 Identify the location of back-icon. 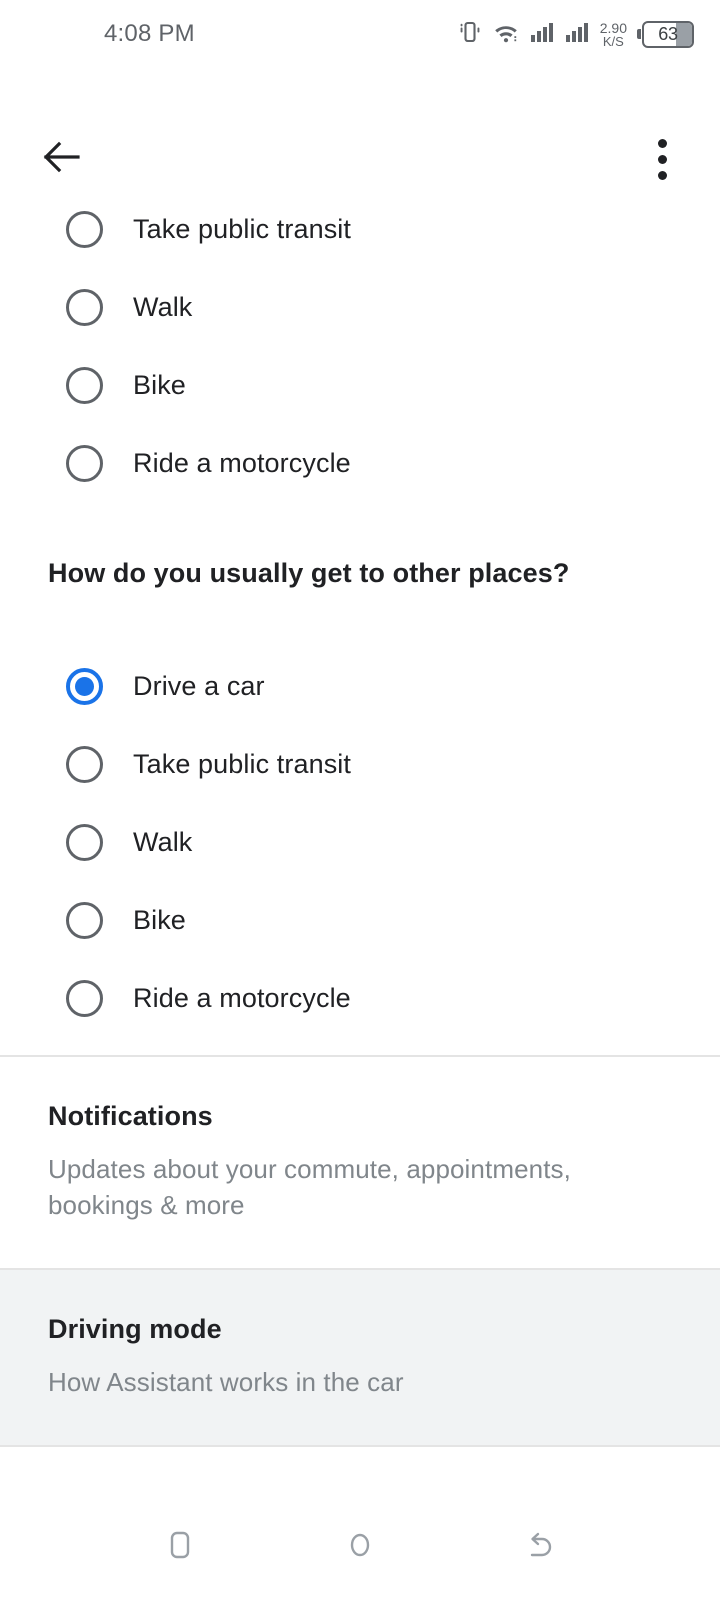
(540, 1547).